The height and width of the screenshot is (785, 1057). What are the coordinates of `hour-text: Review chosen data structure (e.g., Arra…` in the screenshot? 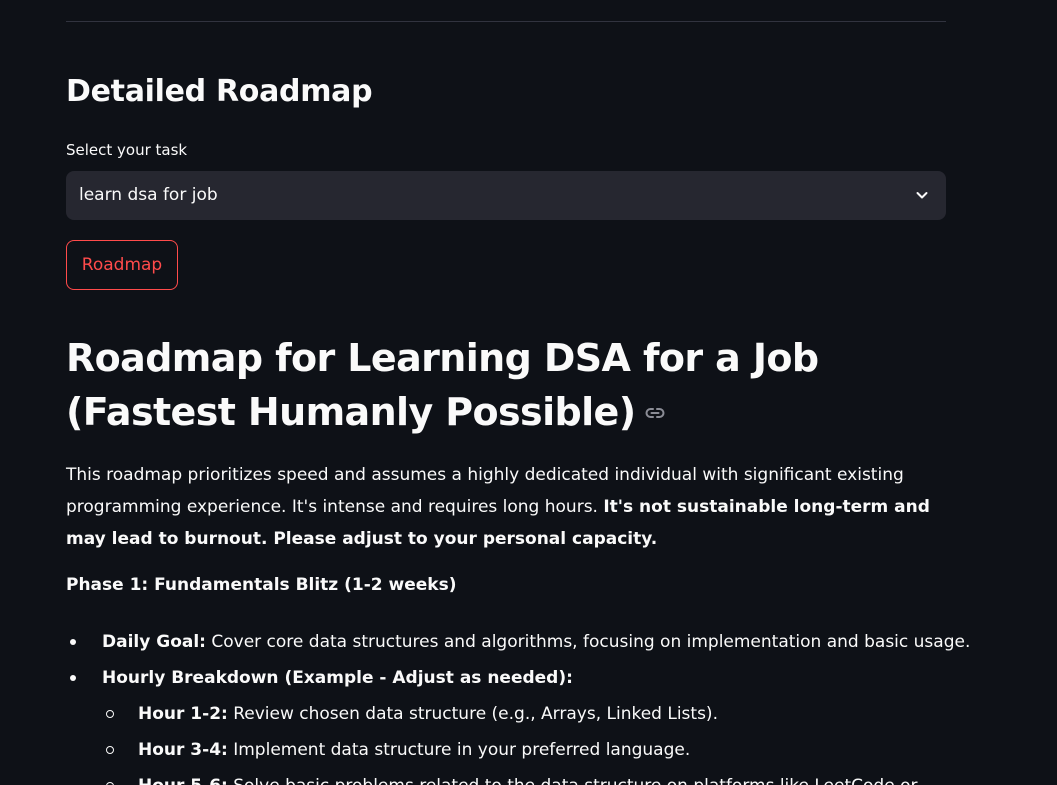 It's located at (472, 714).